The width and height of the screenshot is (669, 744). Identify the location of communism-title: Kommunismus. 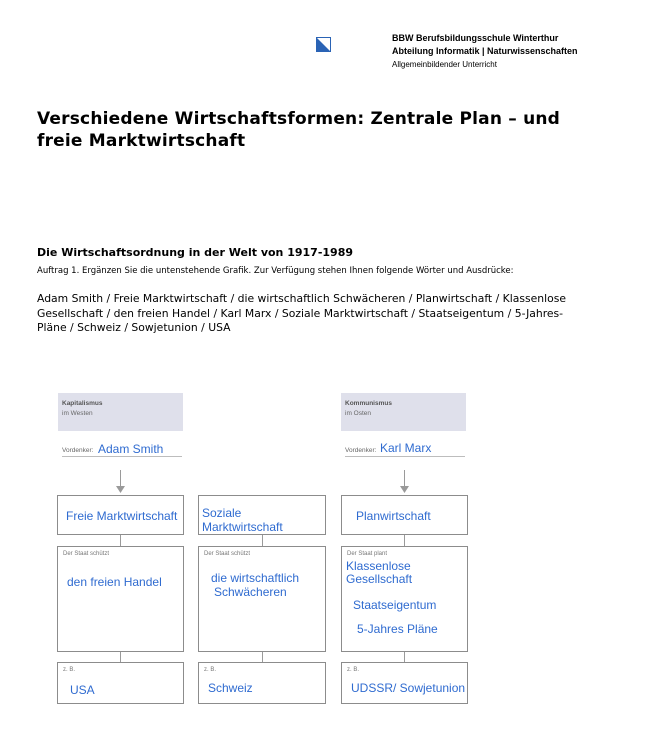
(368, 403).